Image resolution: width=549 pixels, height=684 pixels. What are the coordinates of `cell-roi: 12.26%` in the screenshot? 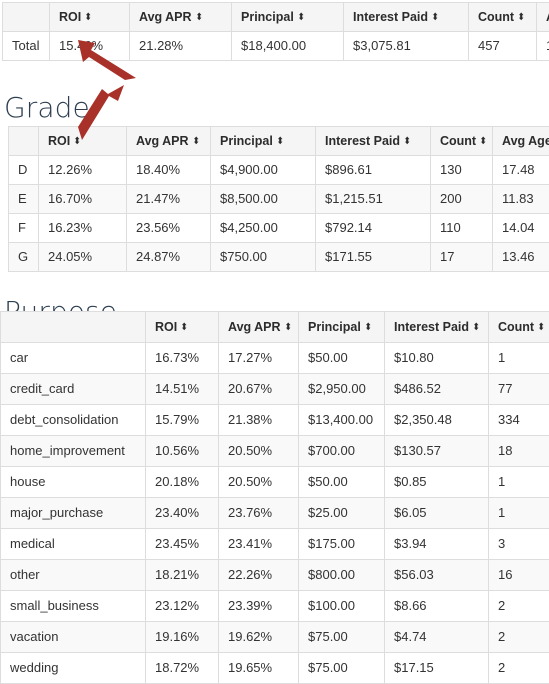 It's located at (83, 170).